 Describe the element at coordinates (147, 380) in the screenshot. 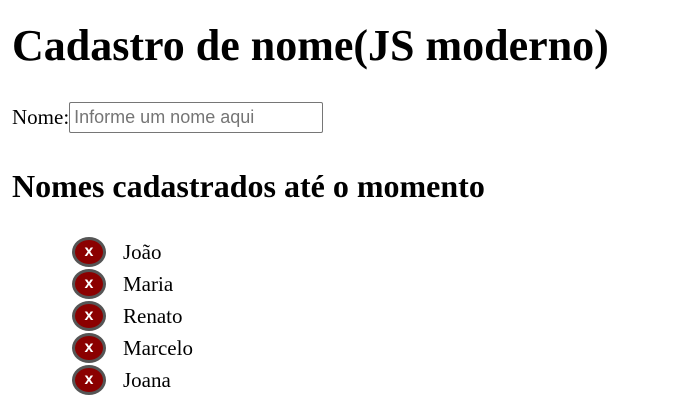

I see `list-item-name: Joana` at that location.